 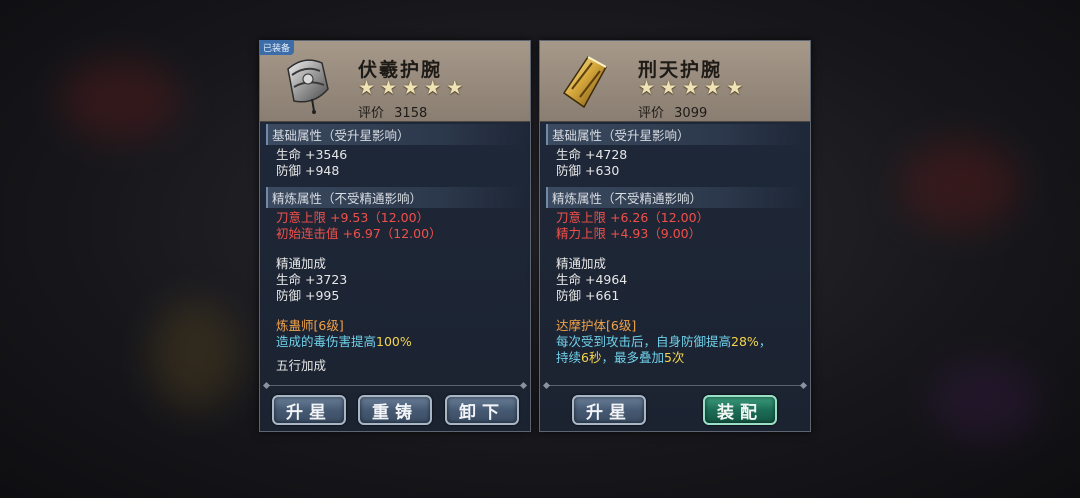 What do you see at coordinates (960, 185) in the screenshot?
I see `bg-glow-right` at bounding box center [960, 185].